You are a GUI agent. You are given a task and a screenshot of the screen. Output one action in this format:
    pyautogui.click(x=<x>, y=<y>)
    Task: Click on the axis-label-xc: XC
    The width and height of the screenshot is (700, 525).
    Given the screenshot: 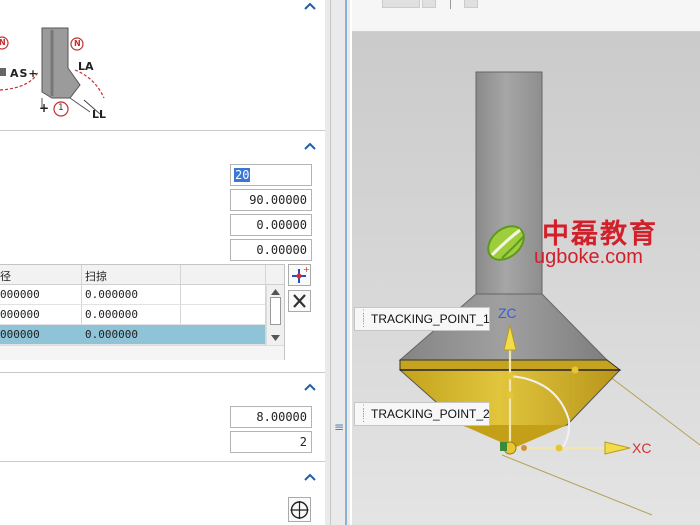 What is the action you would take?
    pyautogui.click(x=642, y=448)
    